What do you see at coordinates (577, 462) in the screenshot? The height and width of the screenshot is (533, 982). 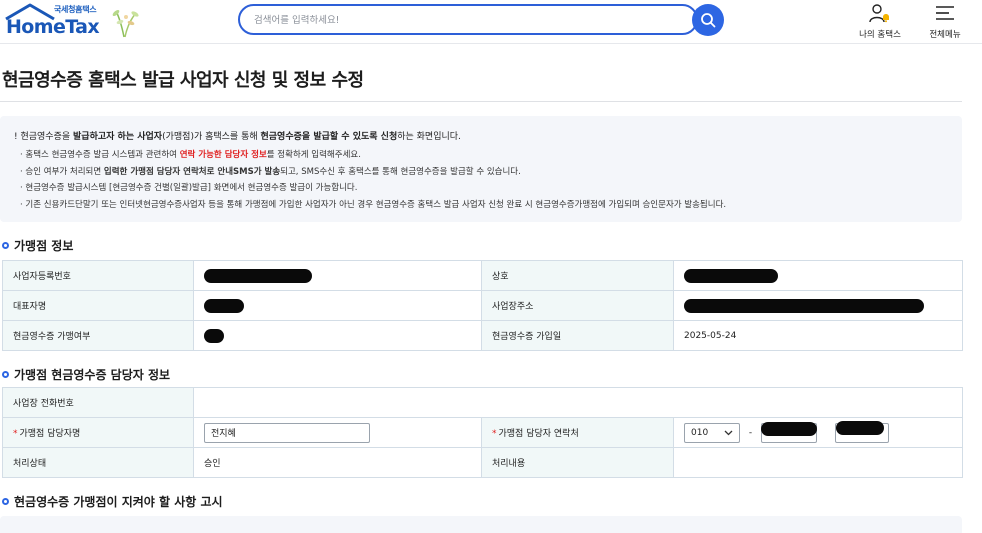 I see `detail-label: 처리내용` at bounding box center [577, 462].